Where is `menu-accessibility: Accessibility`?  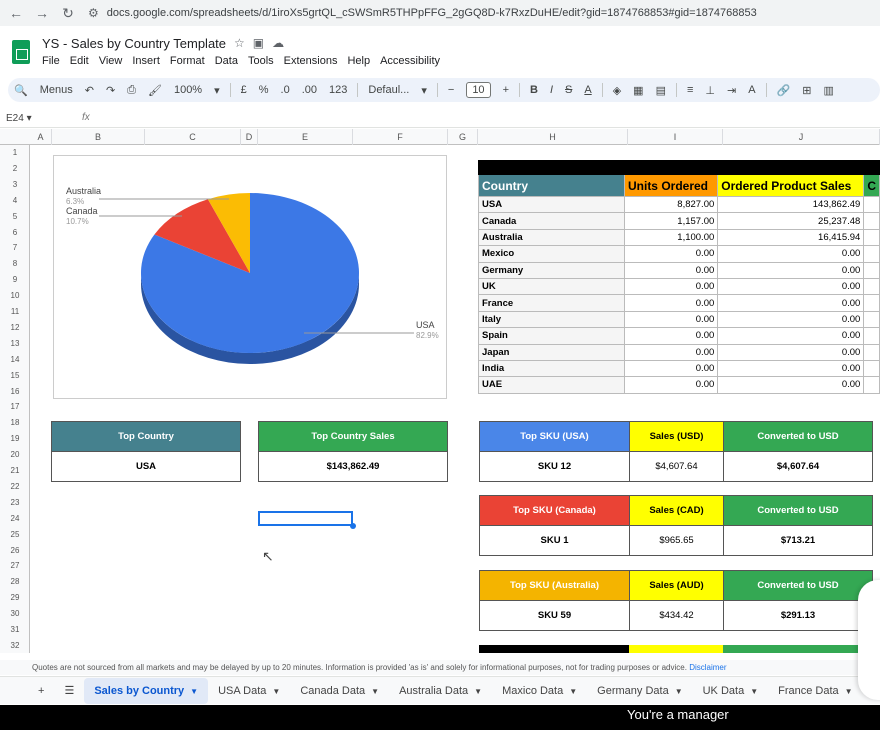 menu-accessibility: Accessibility is located at coordinates (410, 61).